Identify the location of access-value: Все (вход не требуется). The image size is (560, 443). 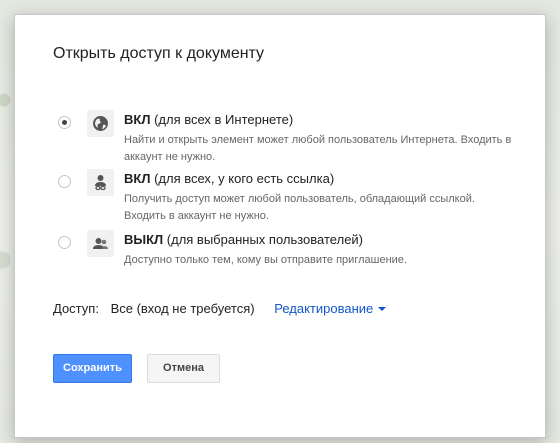
(182, 308).